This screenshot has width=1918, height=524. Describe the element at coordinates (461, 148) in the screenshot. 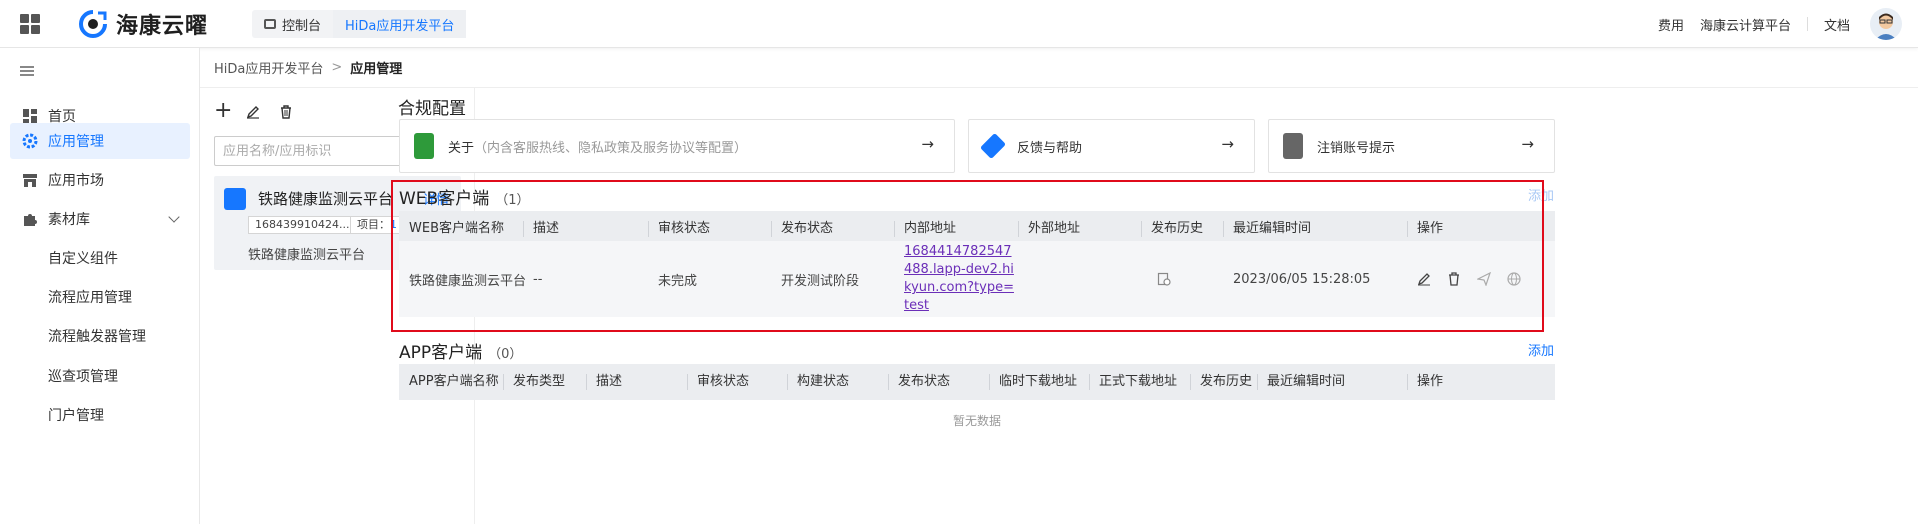

I see `about-label: 关于` at that location.